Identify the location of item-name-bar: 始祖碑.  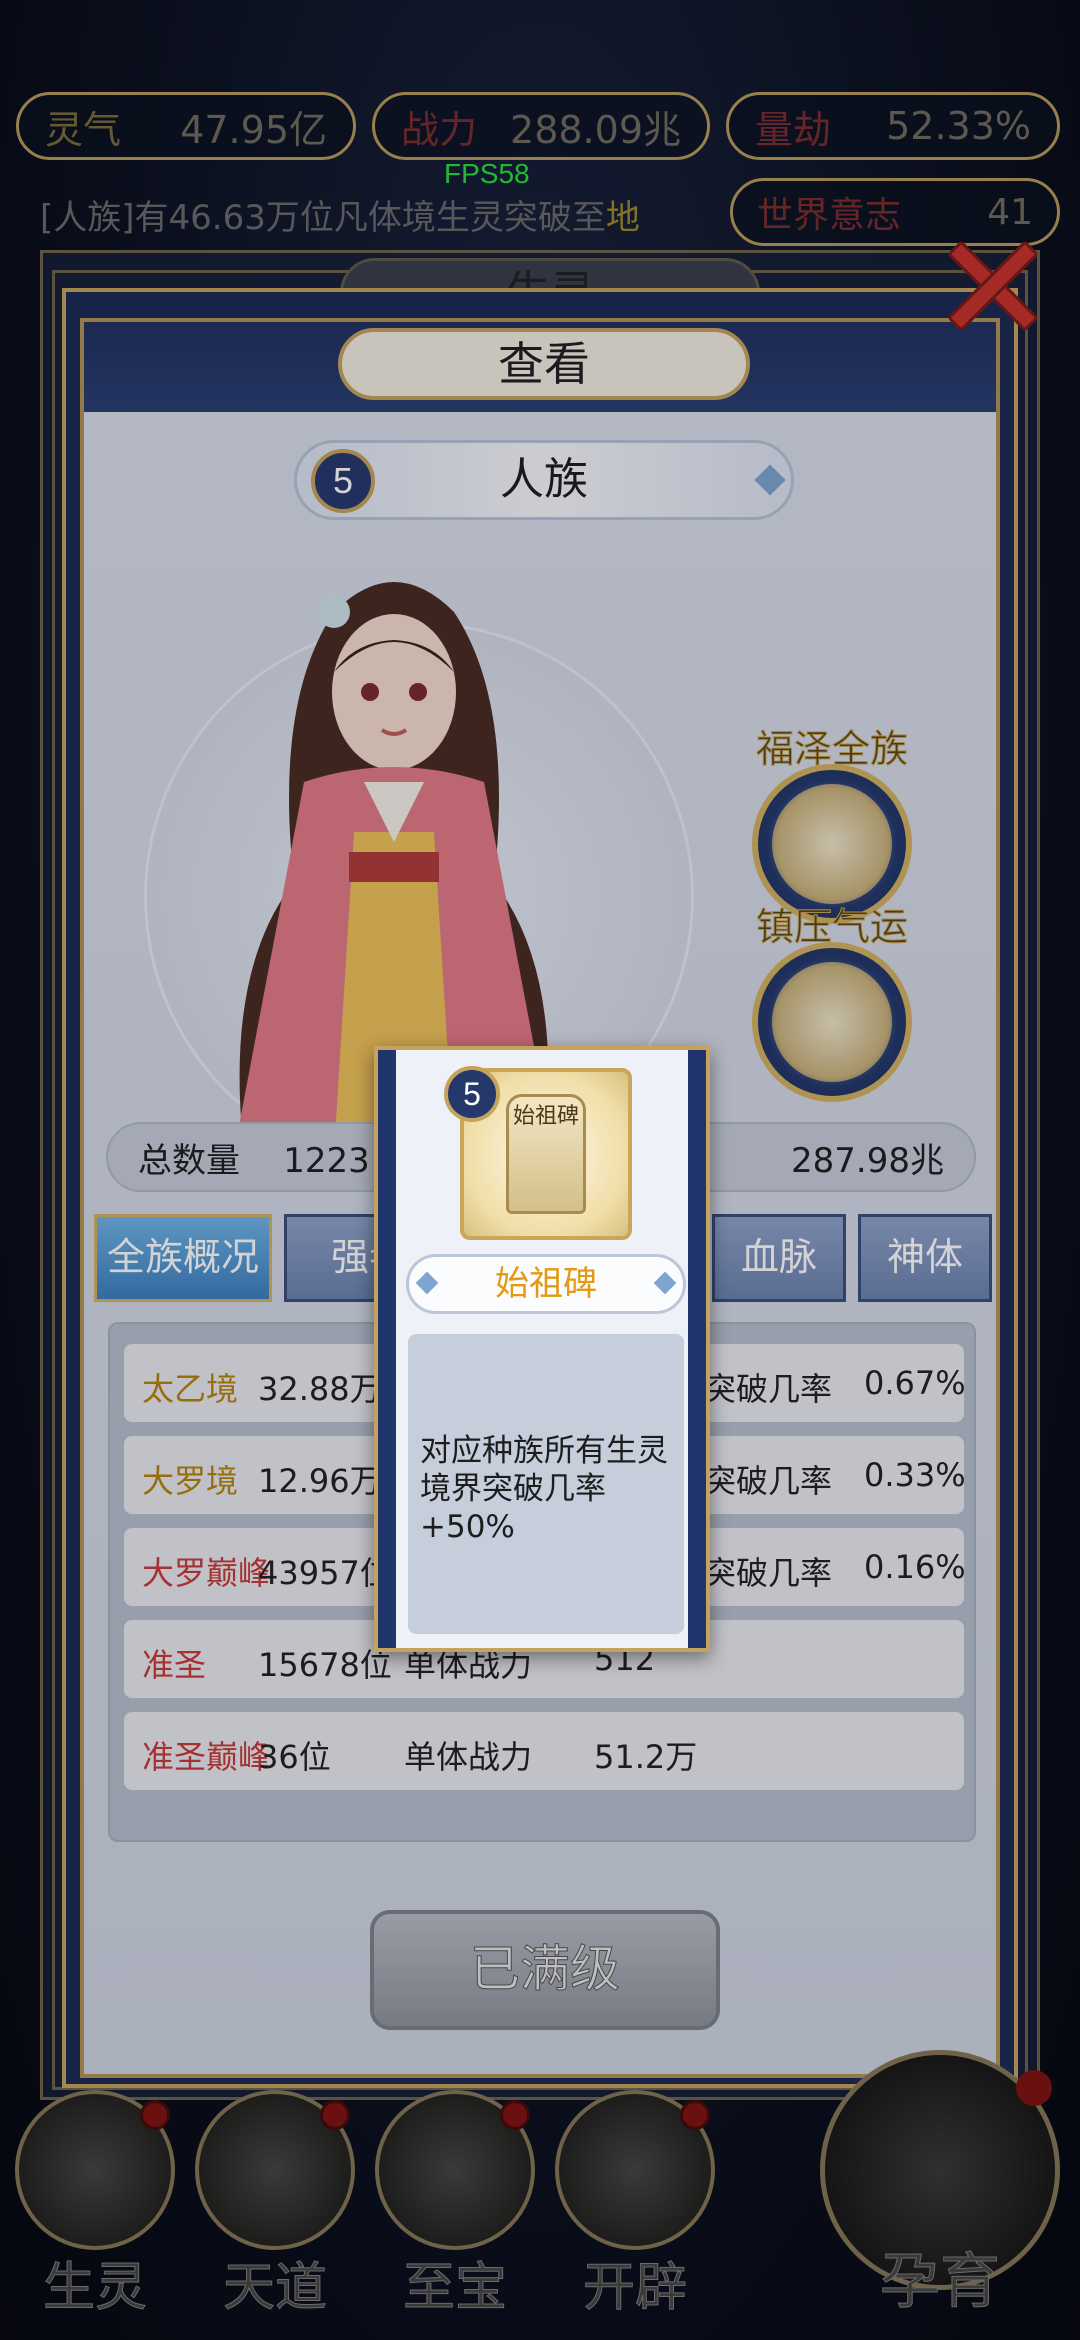
(546, 1284).